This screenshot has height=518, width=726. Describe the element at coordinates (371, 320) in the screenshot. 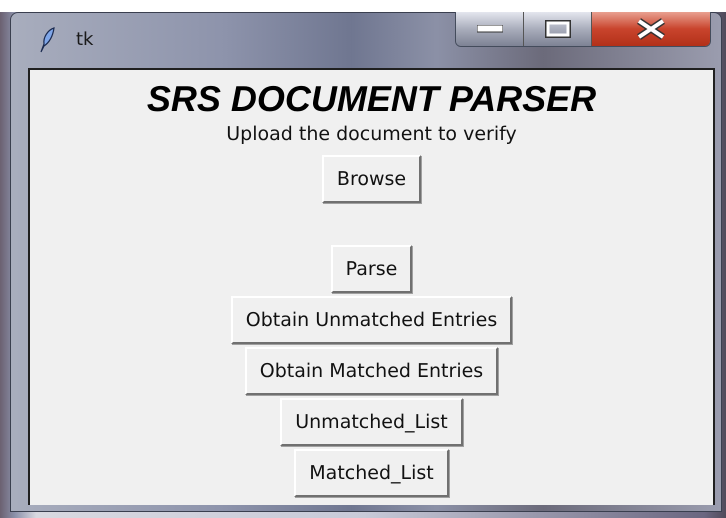

I see `action-button: Obtain Unmatched Entries` at that location.